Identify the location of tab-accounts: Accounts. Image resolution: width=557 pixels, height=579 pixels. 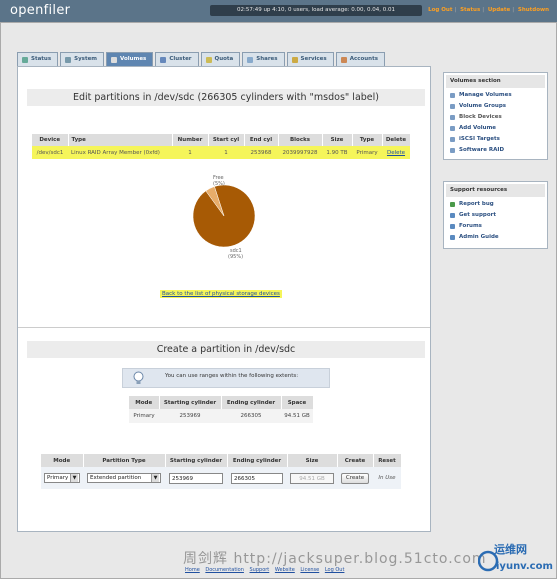
(360, 59).